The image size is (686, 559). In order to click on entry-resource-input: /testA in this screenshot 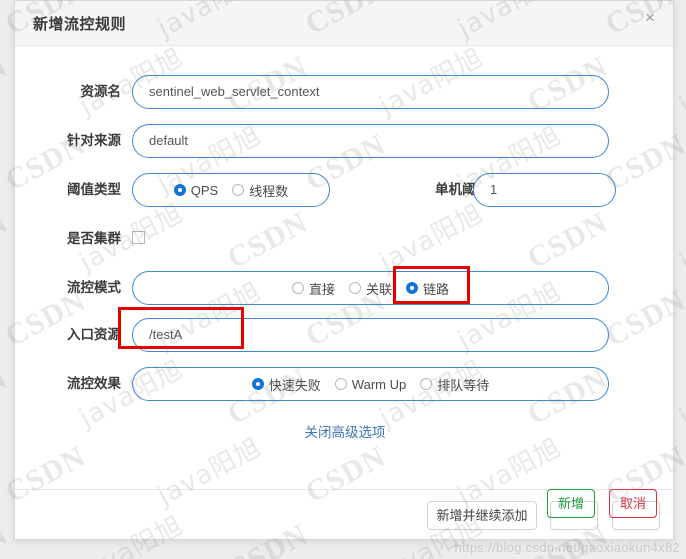, I will do `click(370, 335)`.